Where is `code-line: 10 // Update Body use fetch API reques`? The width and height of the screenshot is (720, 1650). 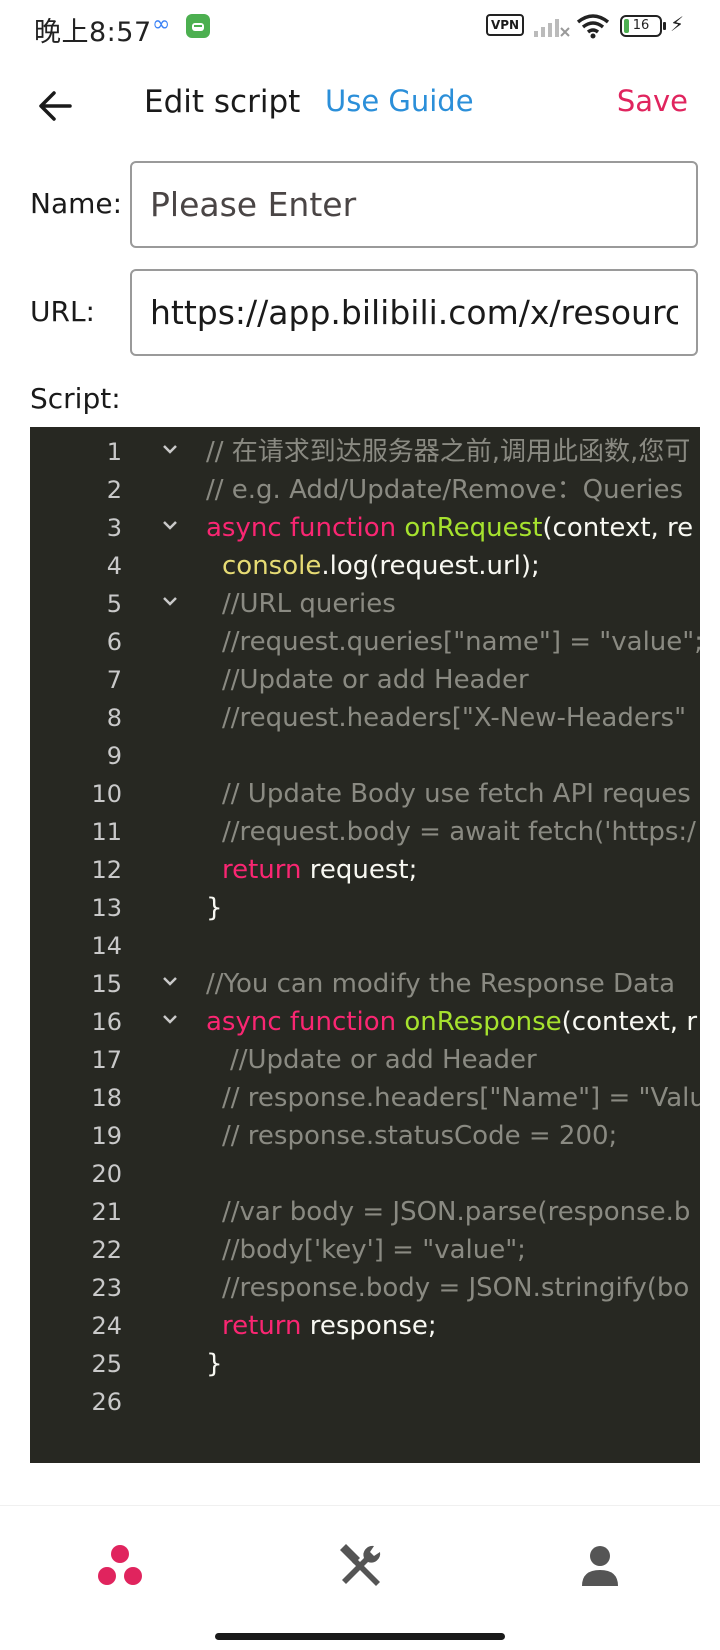
code-line: 10 // Update Body use fetch API reques is located at coordinates (365, 794).